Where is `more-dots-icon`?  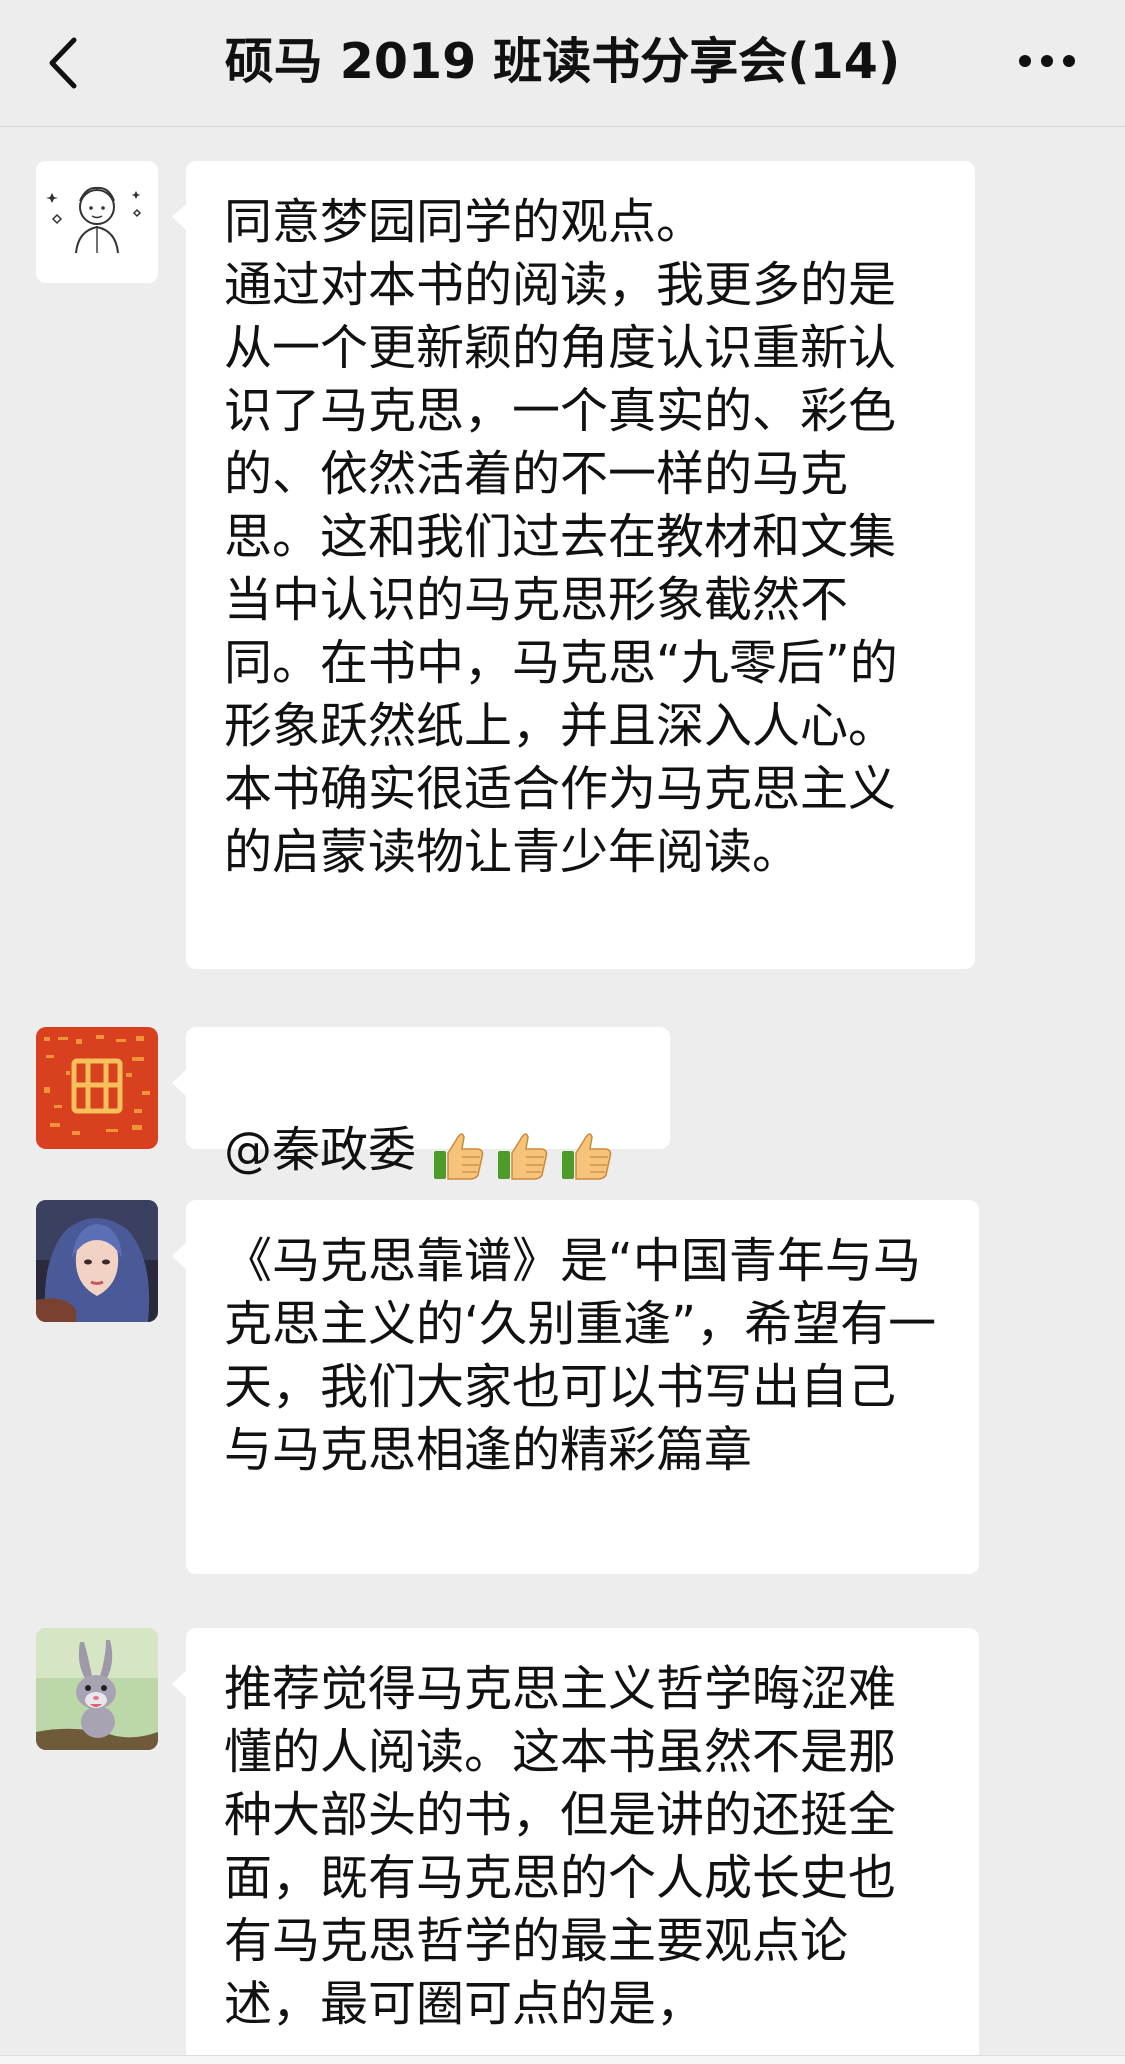 more-dots-icon is located at coordinates (1047, 61).